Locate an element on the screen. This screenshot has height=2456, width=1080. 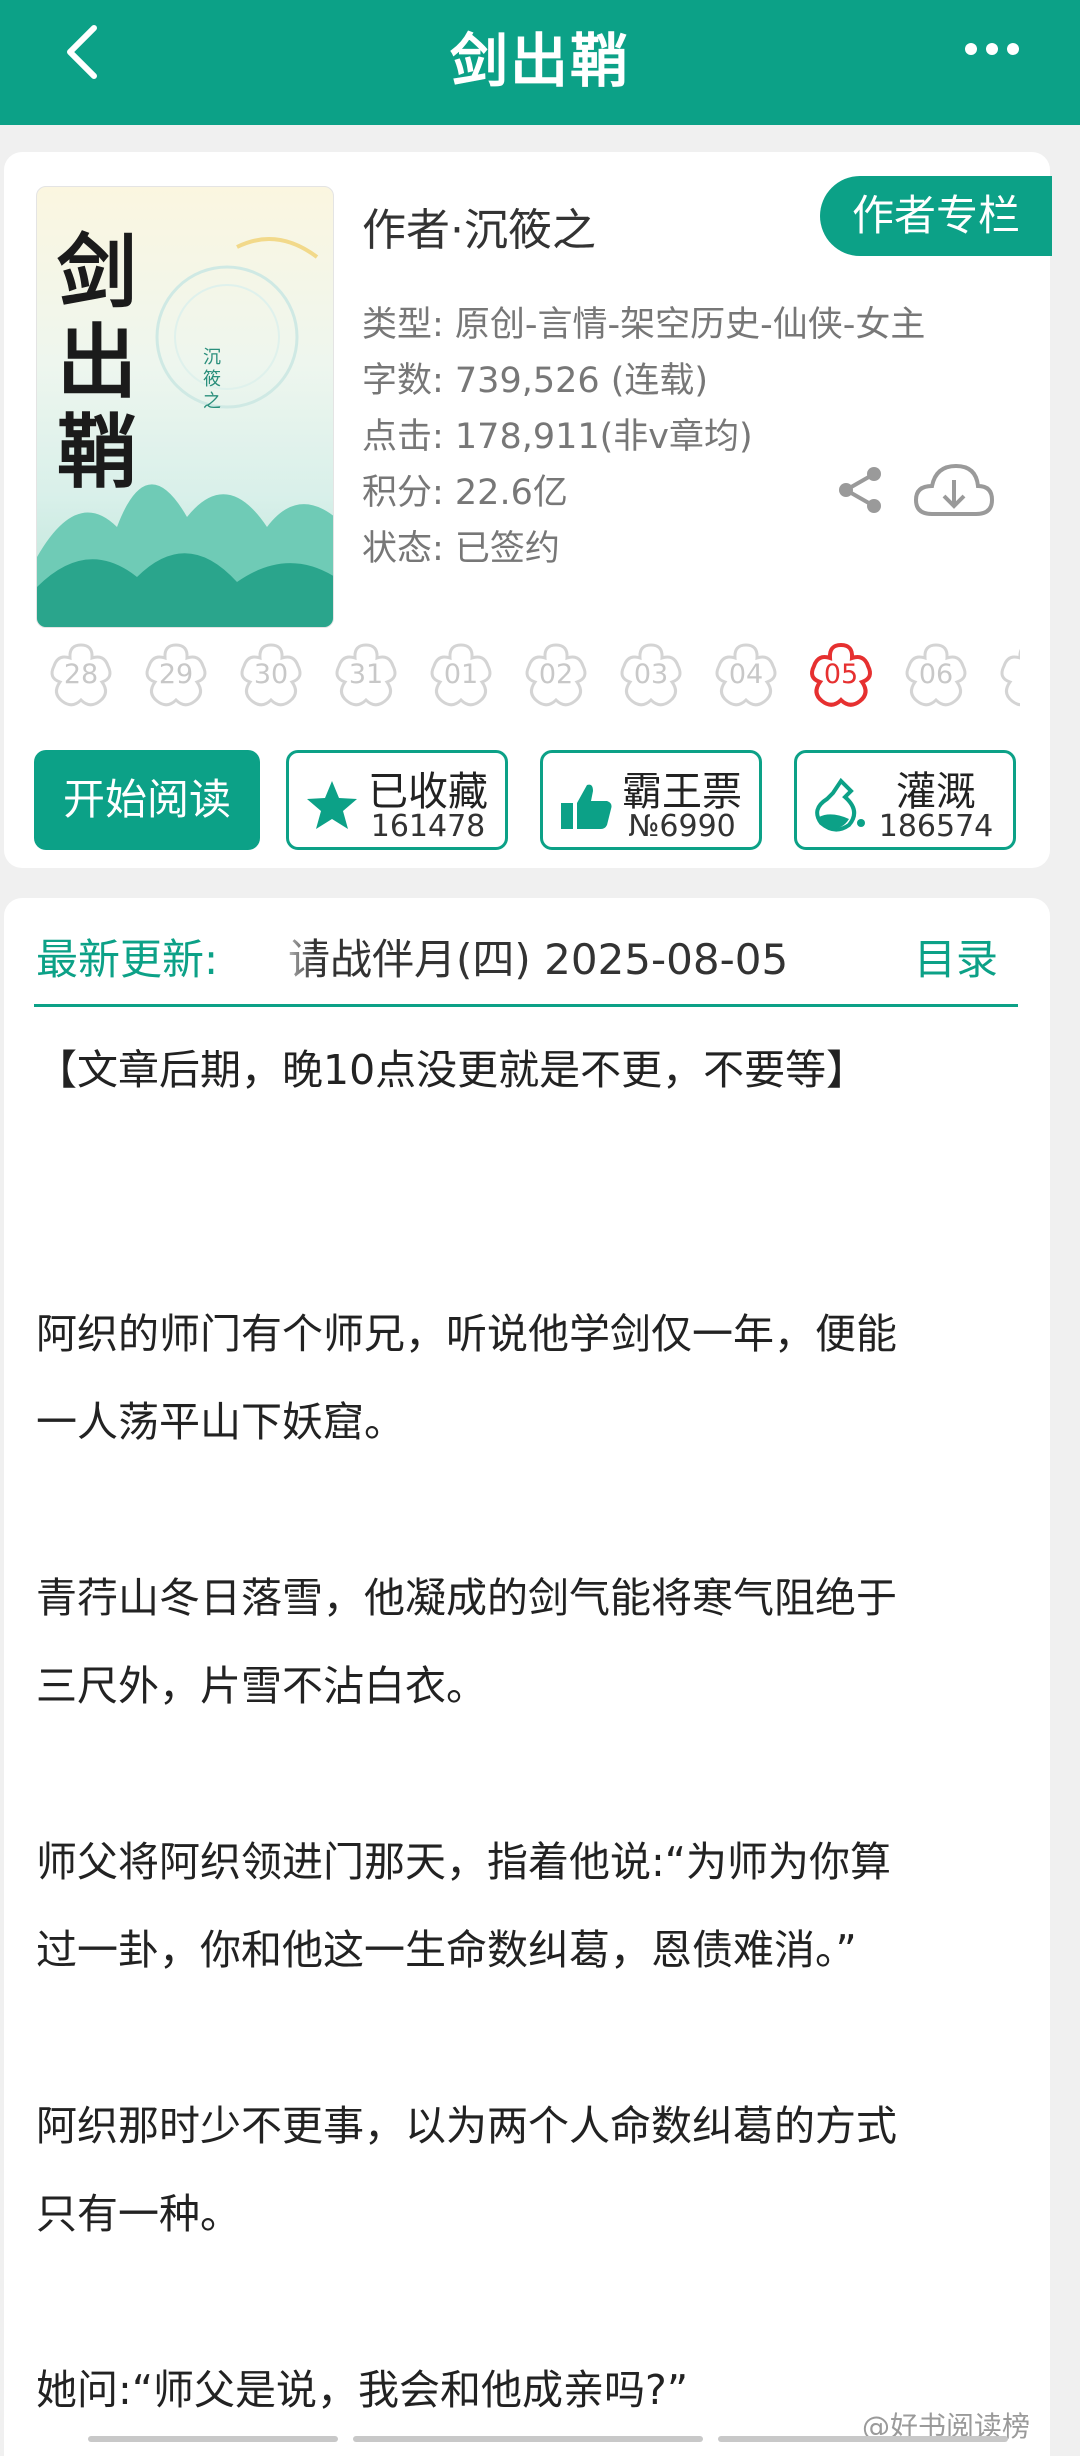
synopsis-line: 阿织的师门有个师兄，听说他学剑仅一年，便能 is located at coordinates (466, 1334).